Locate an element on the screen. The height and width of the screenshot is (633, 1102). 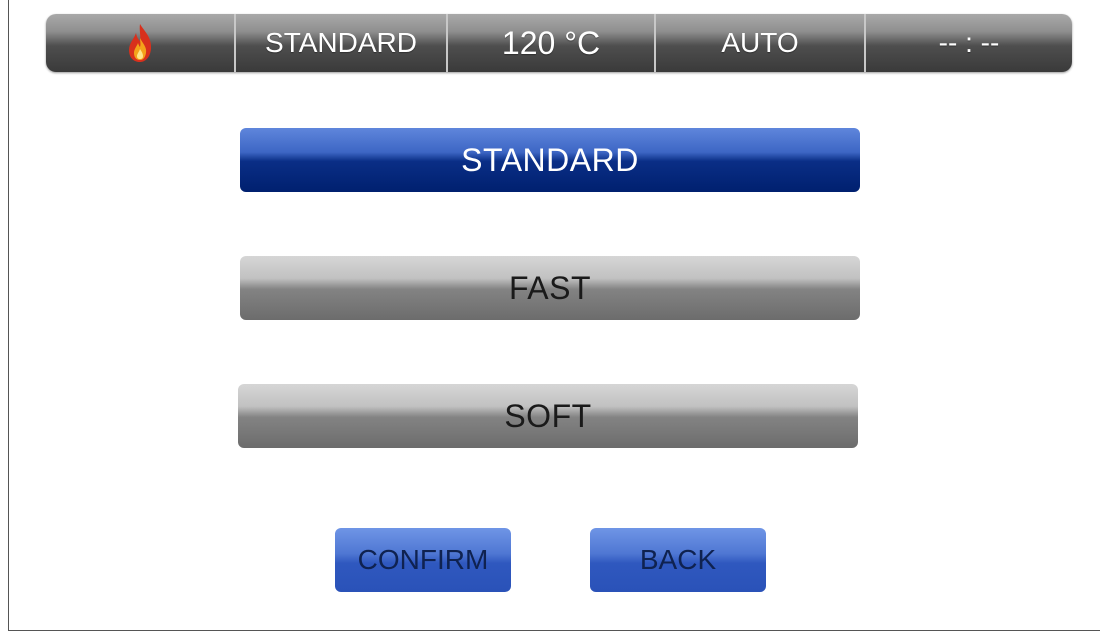
confirm-button: CONFIRM is located at coordinates (423, 560).